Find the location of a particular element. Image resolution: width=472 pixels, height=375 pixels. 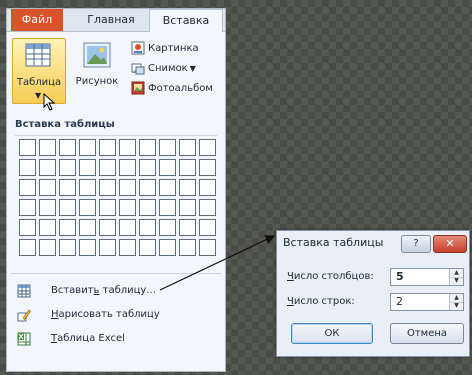

tab-home: Главная is located at coordinates (111, 20).